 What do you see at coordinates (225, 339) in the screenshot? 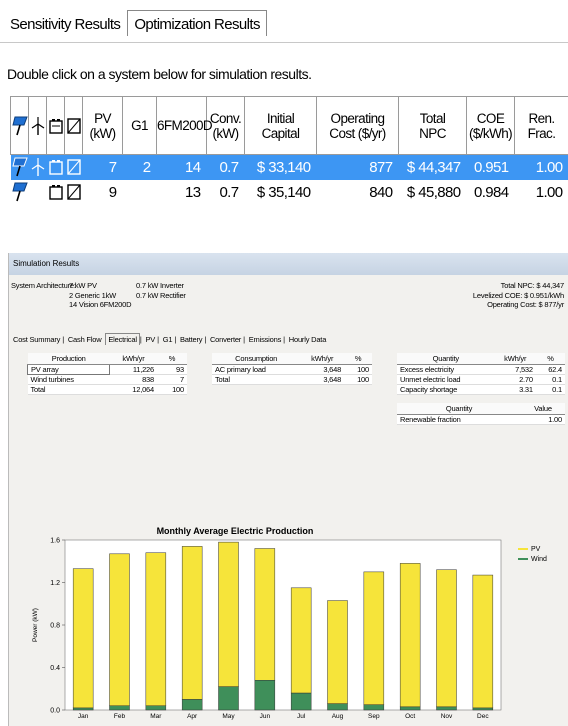
I see `tab-converter: Converter` at bounding box center [225, 339].